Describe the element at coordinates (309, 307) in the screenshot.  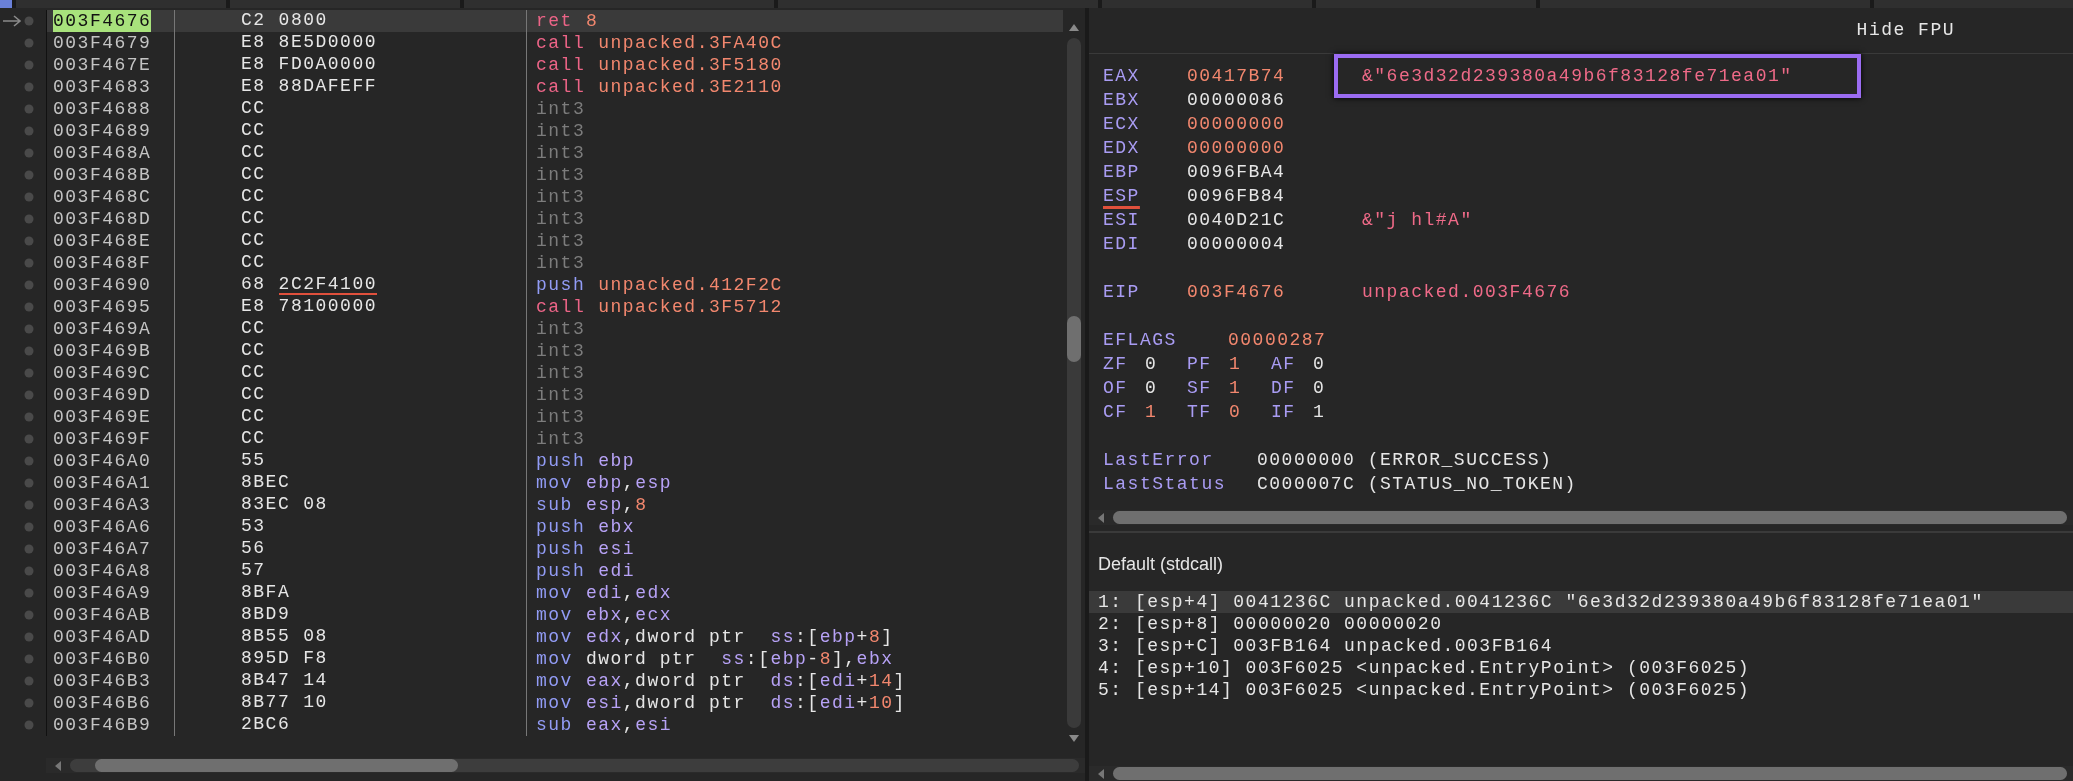
I see `bytes-cell: E8 78100000` at that location.